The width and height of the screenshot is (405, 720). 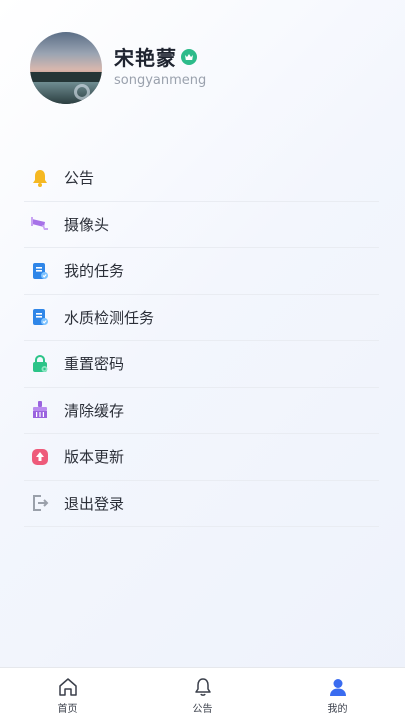 What do you see at coordinates (94, 503) in the screenshot?
I see `menu-item-label: 退出登录` at bounding box center [94, 503].